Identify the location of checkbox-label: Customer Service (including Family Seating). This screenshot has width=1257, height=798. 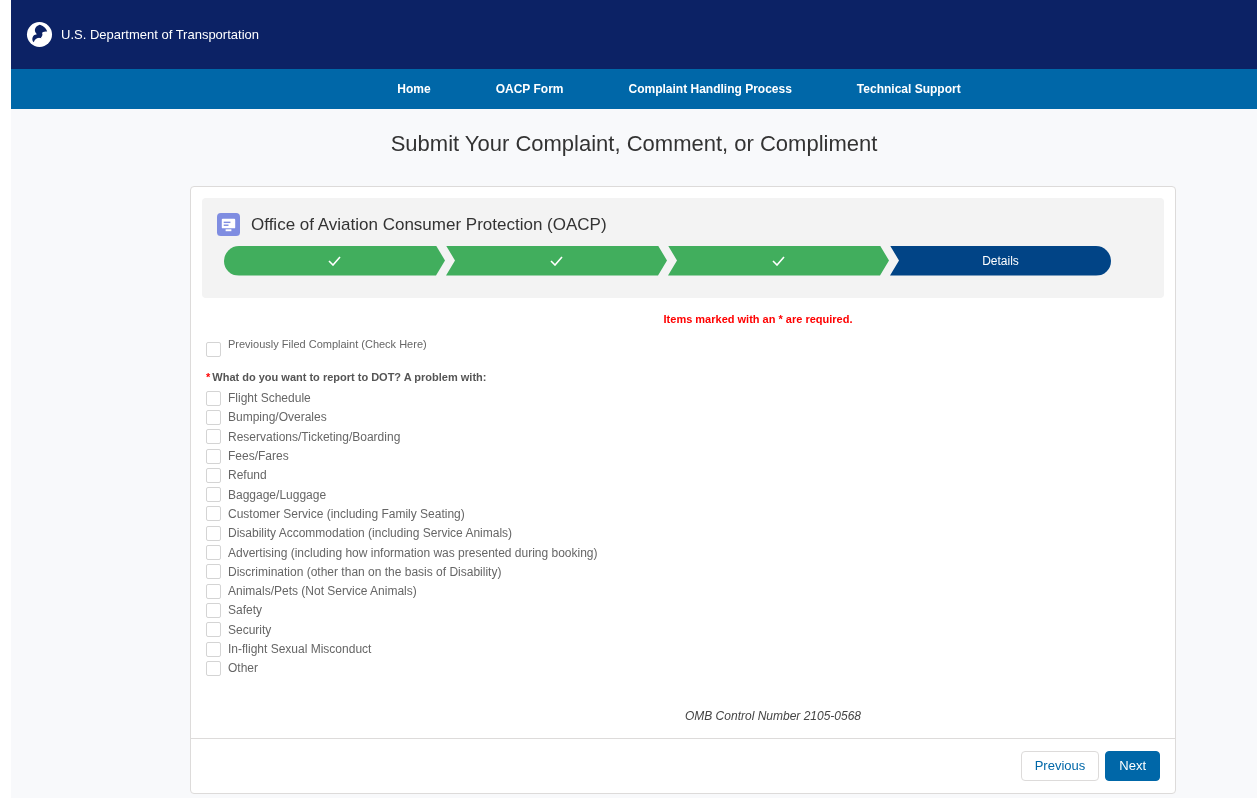
(346, 514).